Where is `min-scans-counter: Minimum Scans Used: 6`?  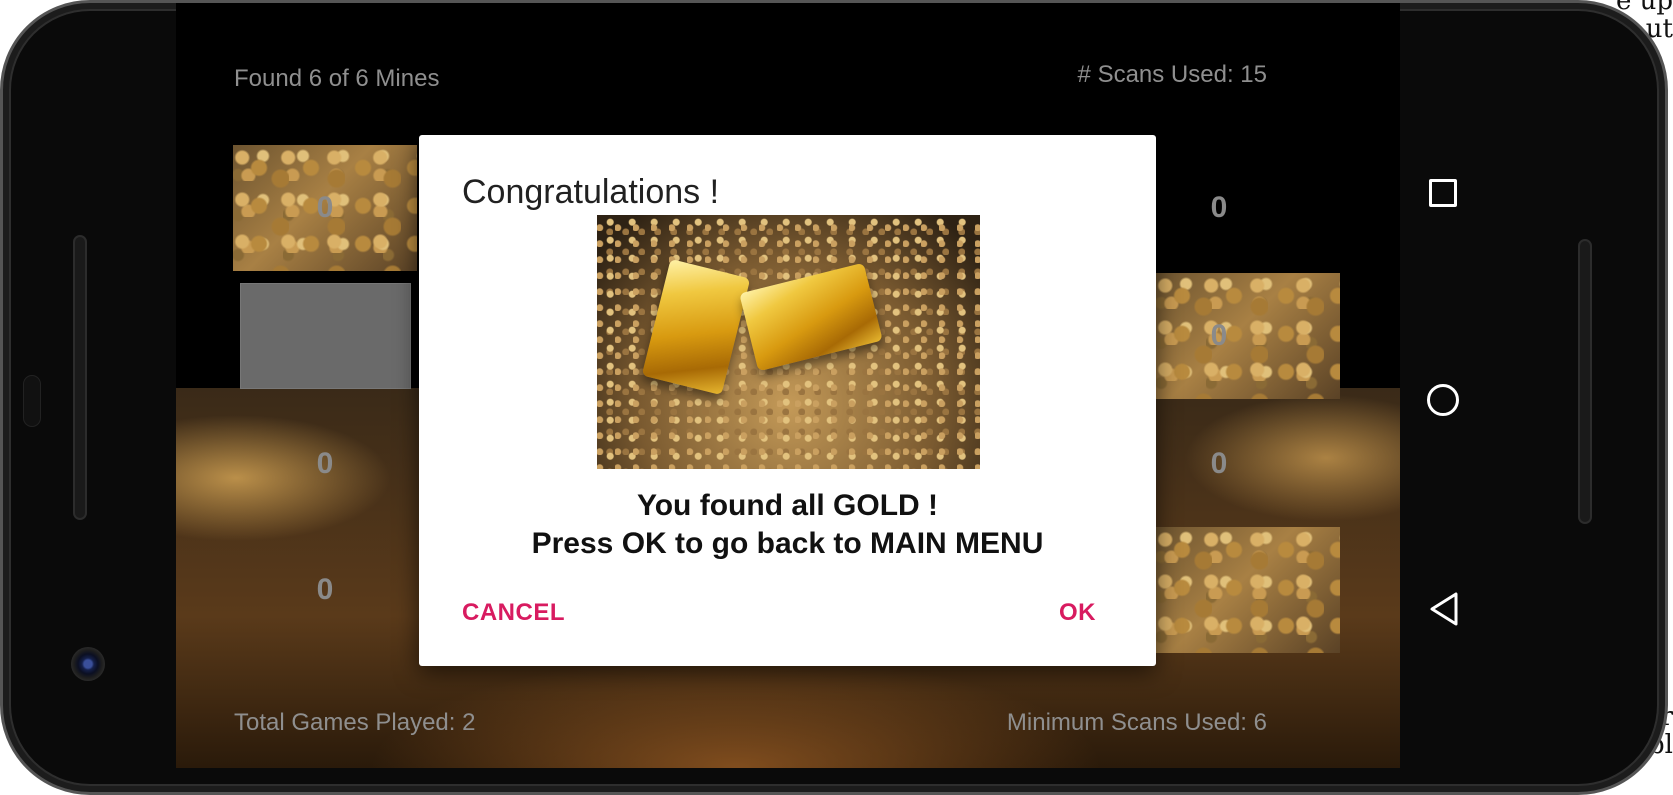
min-scans-counter: Minimum Scans Used: 6 is located at coordinates (1136, 722).